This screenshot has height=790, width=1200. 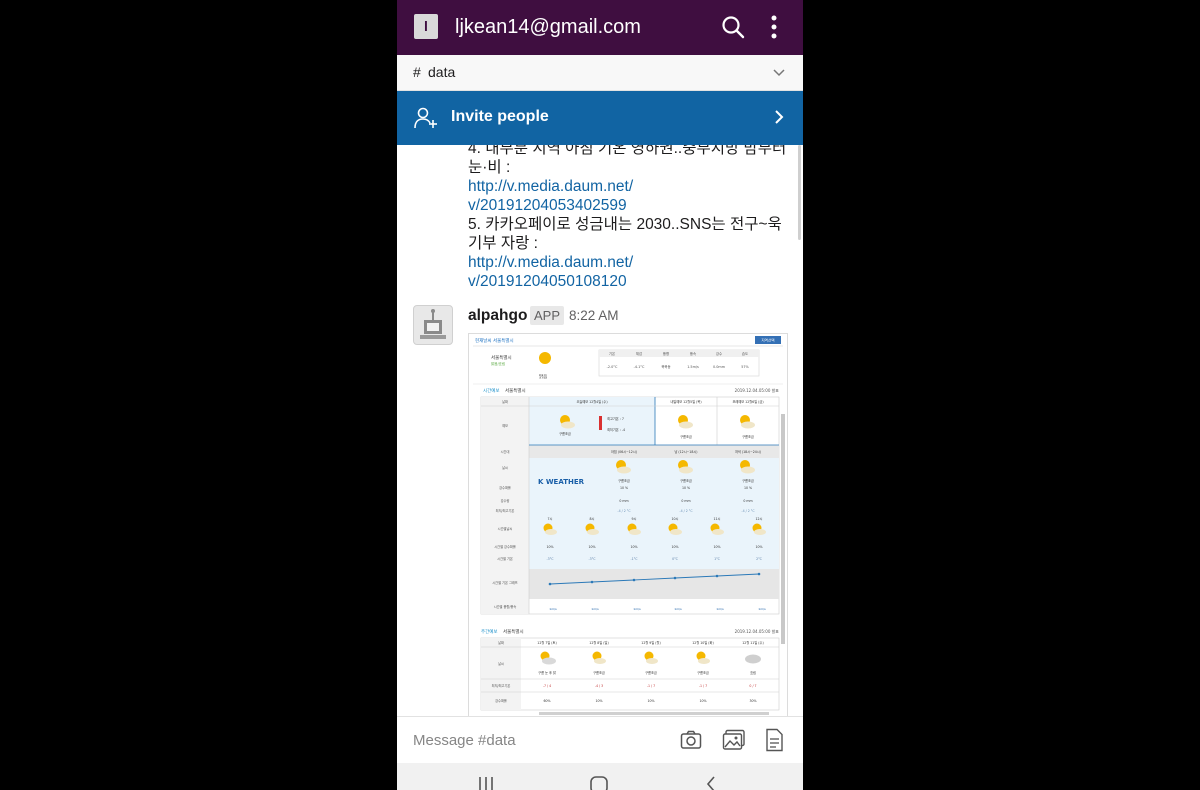 I want to click on app-badge: APP, so click(x=547, y=315).